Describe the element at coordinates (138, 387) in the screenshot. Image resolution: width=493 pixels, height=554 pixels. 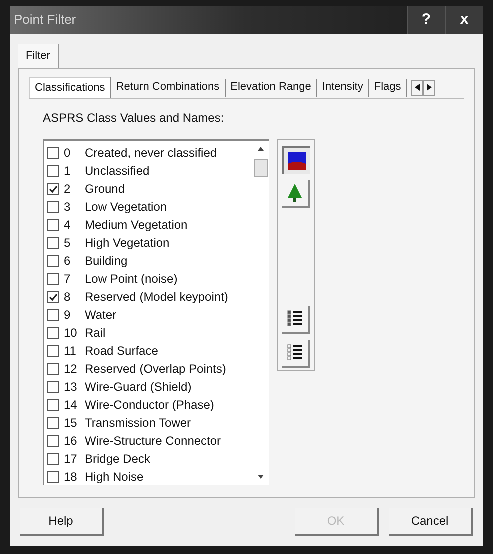
I see `class-name: Wire-Guard (Shield)` at that location.